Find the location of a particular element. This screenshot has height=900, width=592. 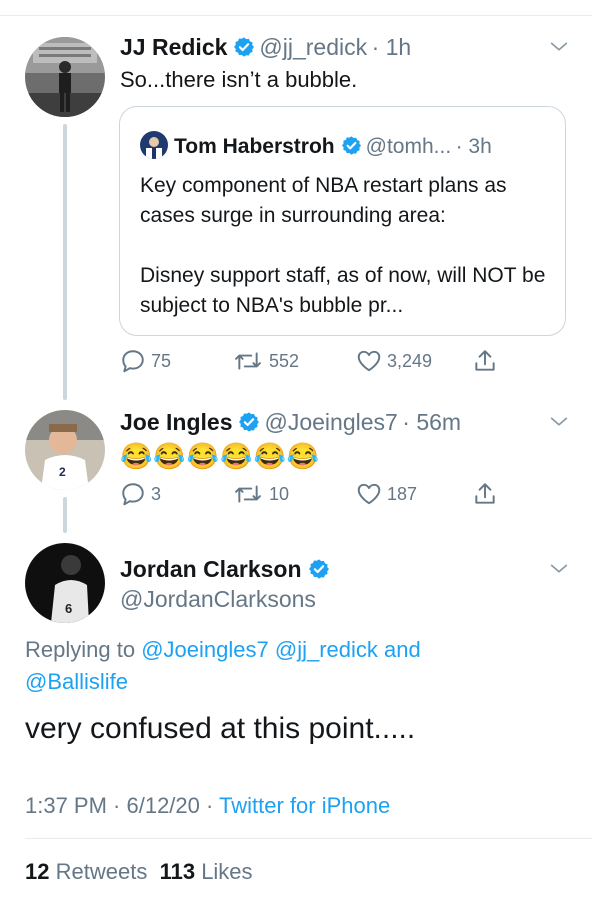

tweet3-stats: 12 Retweets 113 Likes is located at coordinates (139, 872).